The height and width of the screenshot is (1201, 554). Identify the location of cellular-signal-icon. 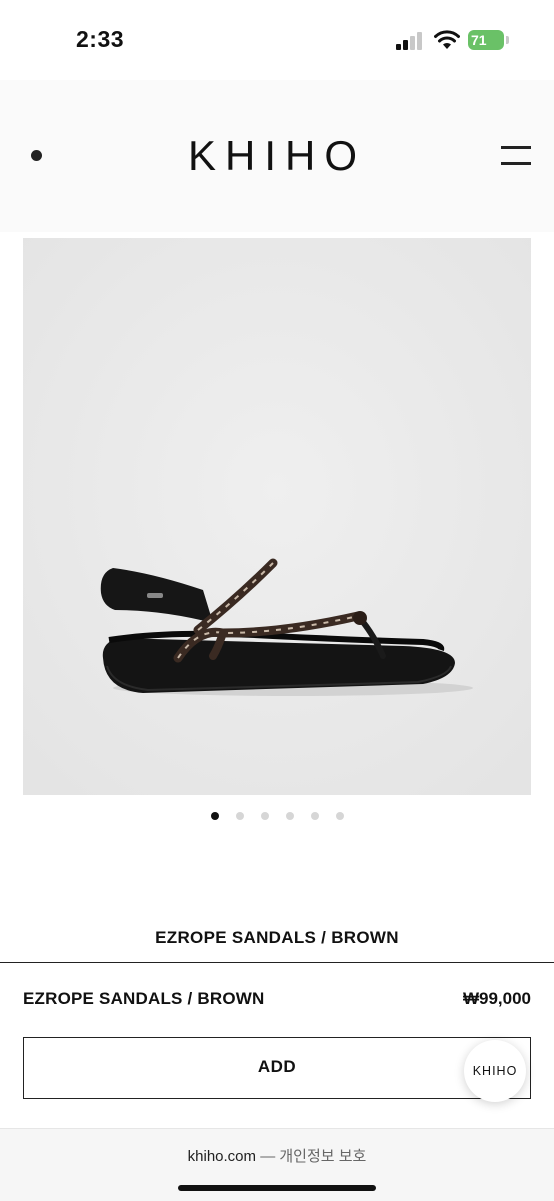
(409, 41).